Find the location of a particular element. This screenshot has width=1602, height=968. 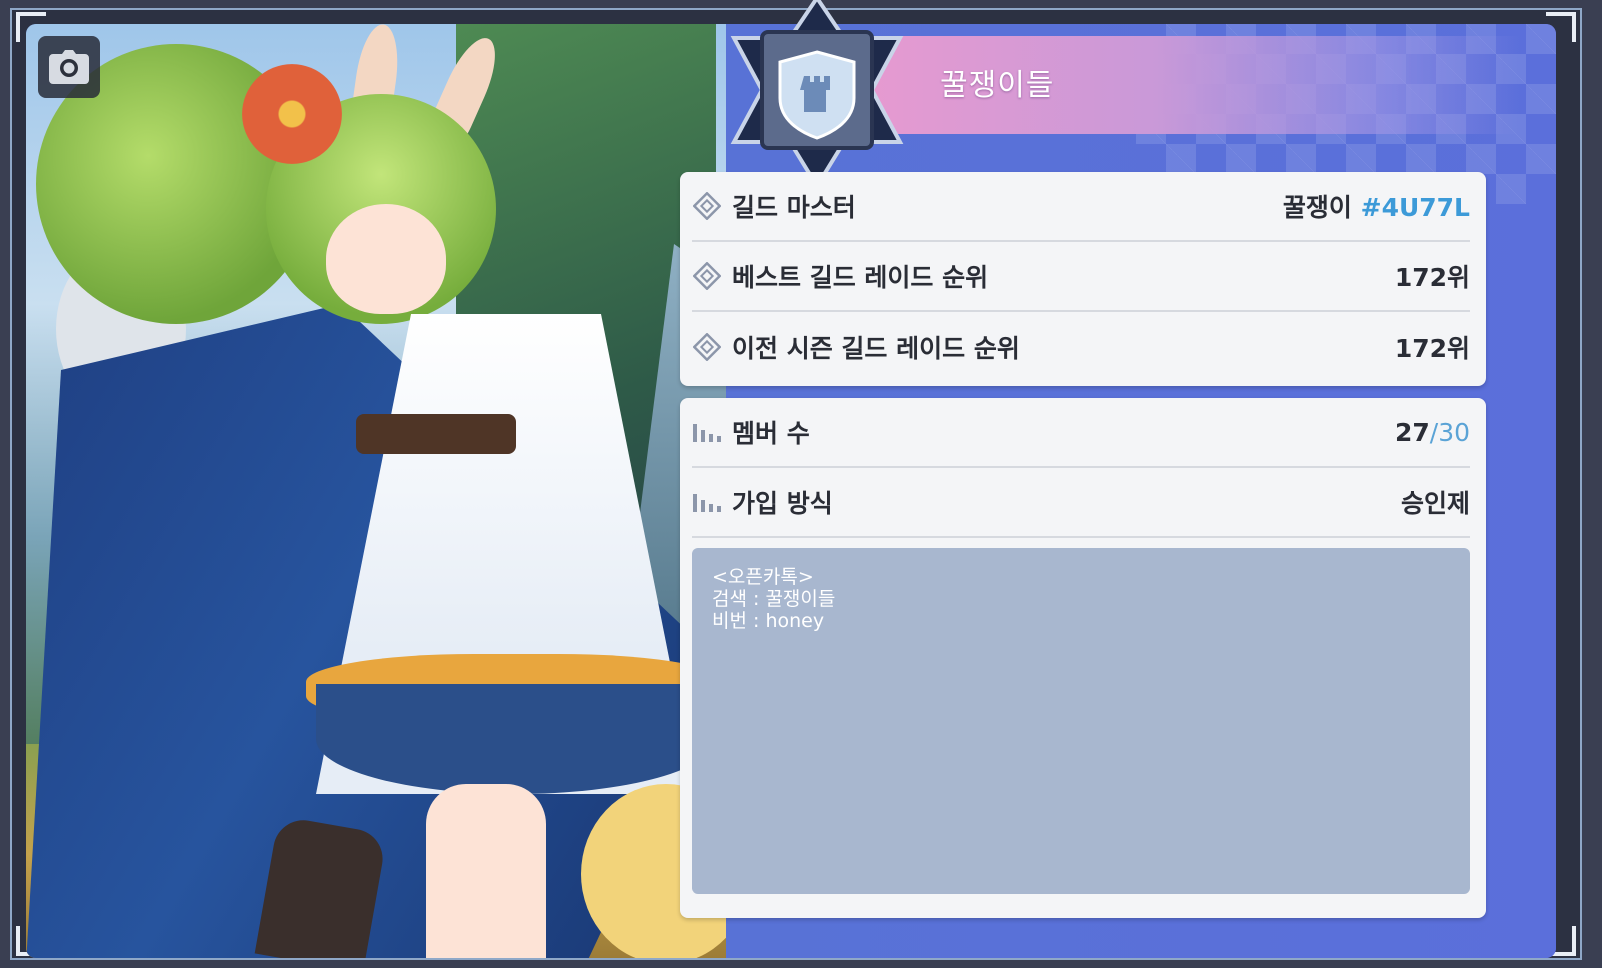

stats-row-label: 가입 방식 is located at coordinates (782, 503).